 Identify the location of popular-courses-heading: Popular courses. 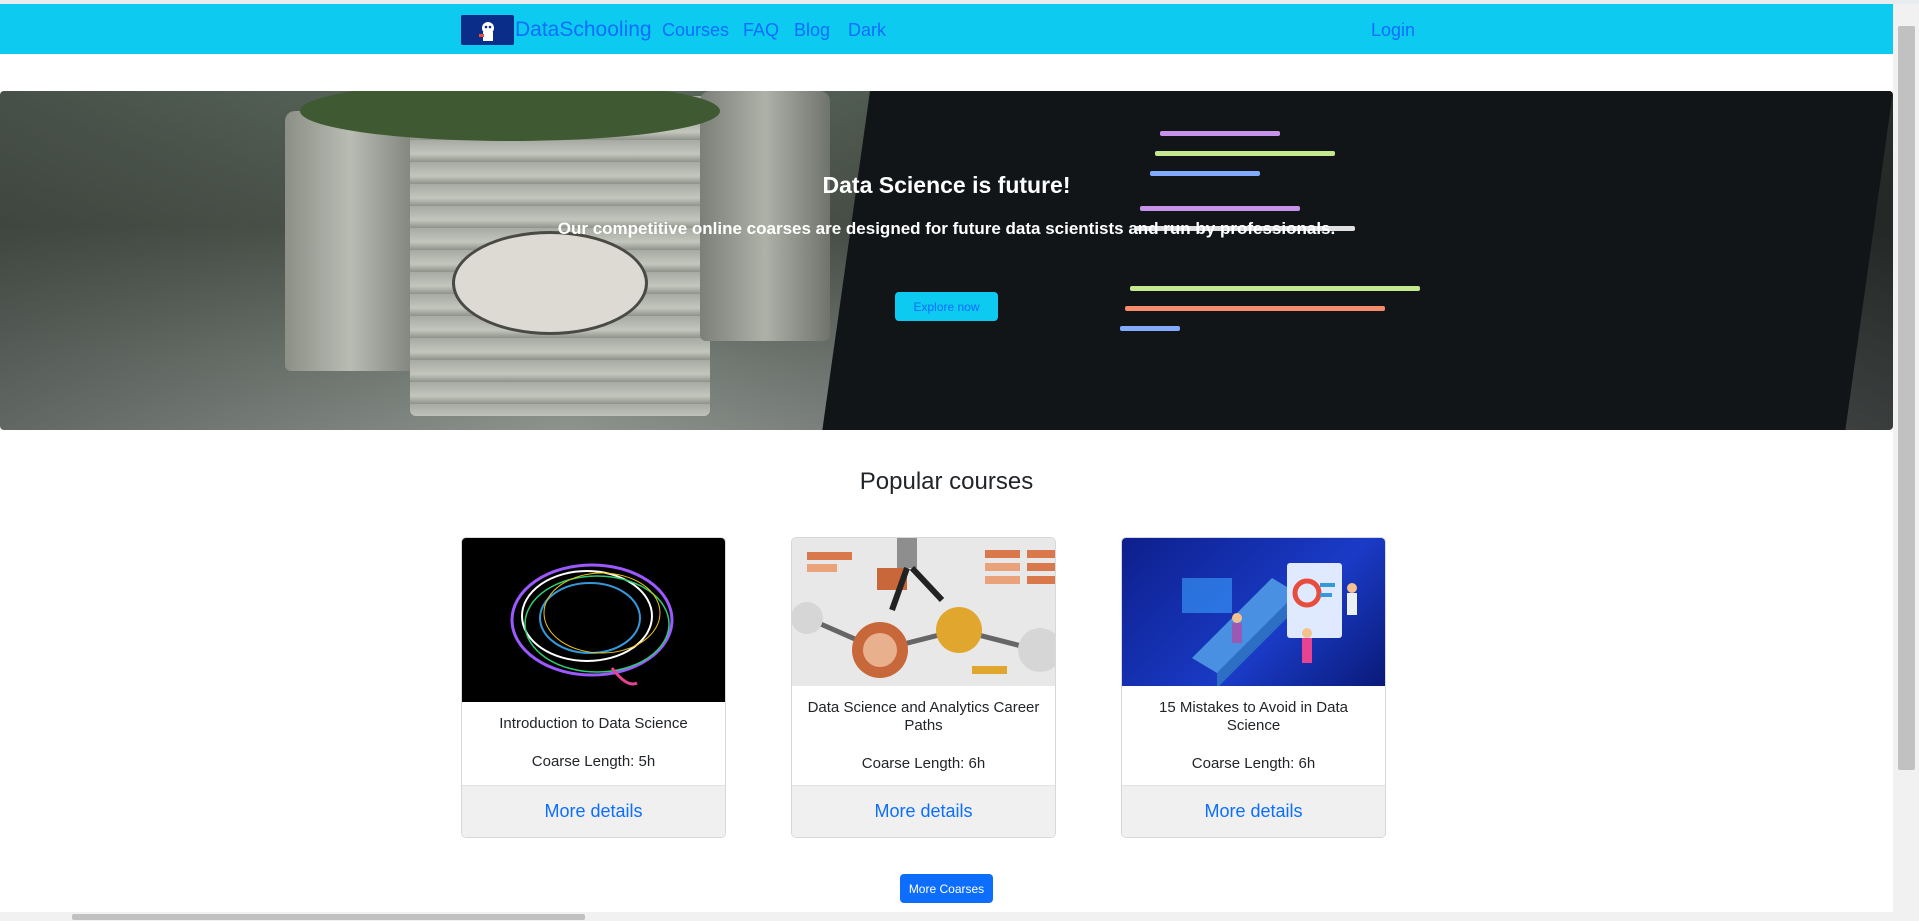
(946, 481).